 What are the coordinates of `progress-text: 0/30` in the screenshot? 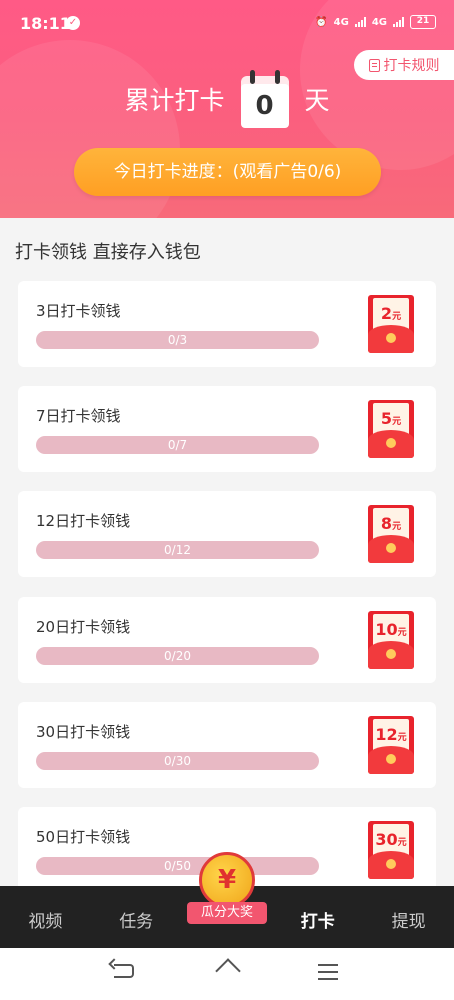 It's located at (177, 760).